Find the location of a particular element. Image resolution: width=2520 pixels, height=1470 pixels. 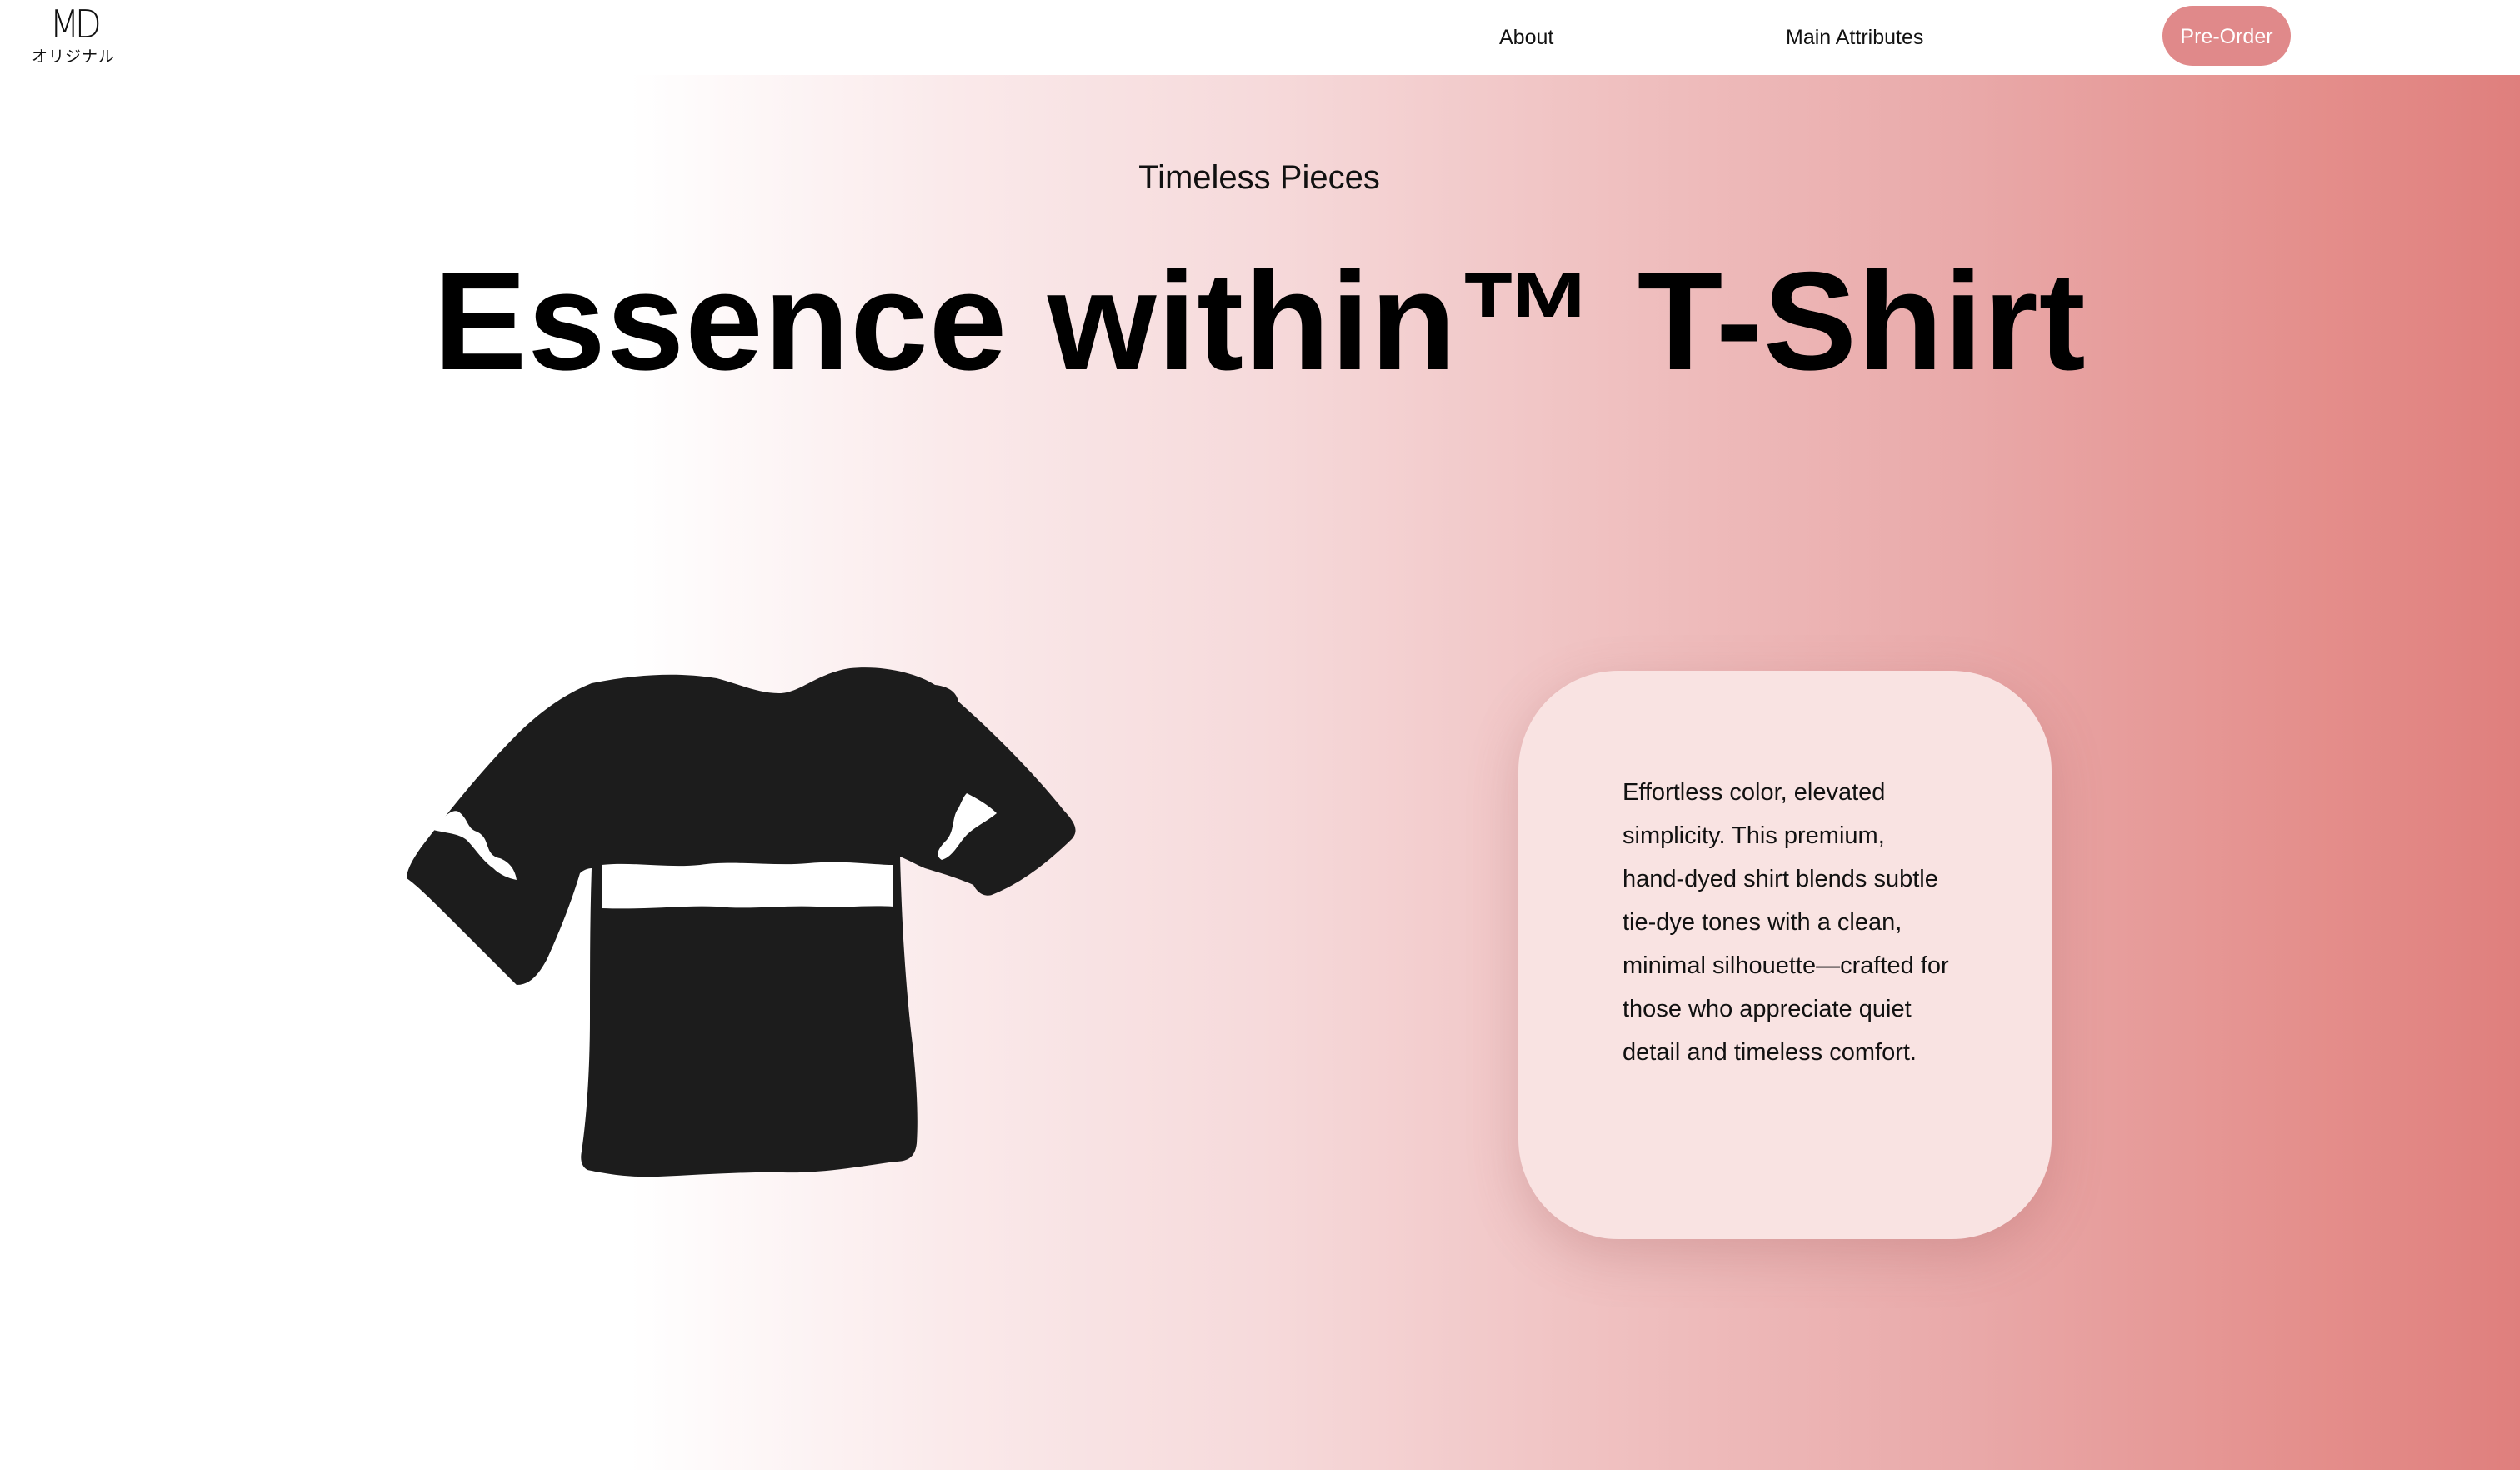

tshirt-silhouette-icon is located at coordinates (741, 923).